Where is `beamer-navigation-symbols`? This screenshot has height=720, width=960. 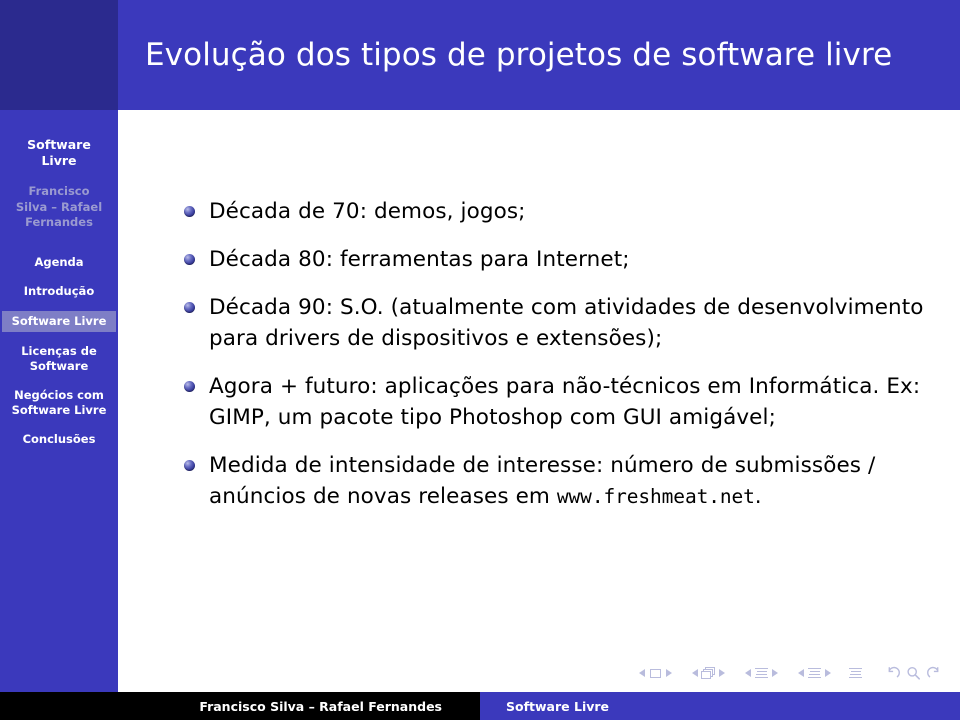 beamer-navigation-symbols is located at coordinates (789, 673).